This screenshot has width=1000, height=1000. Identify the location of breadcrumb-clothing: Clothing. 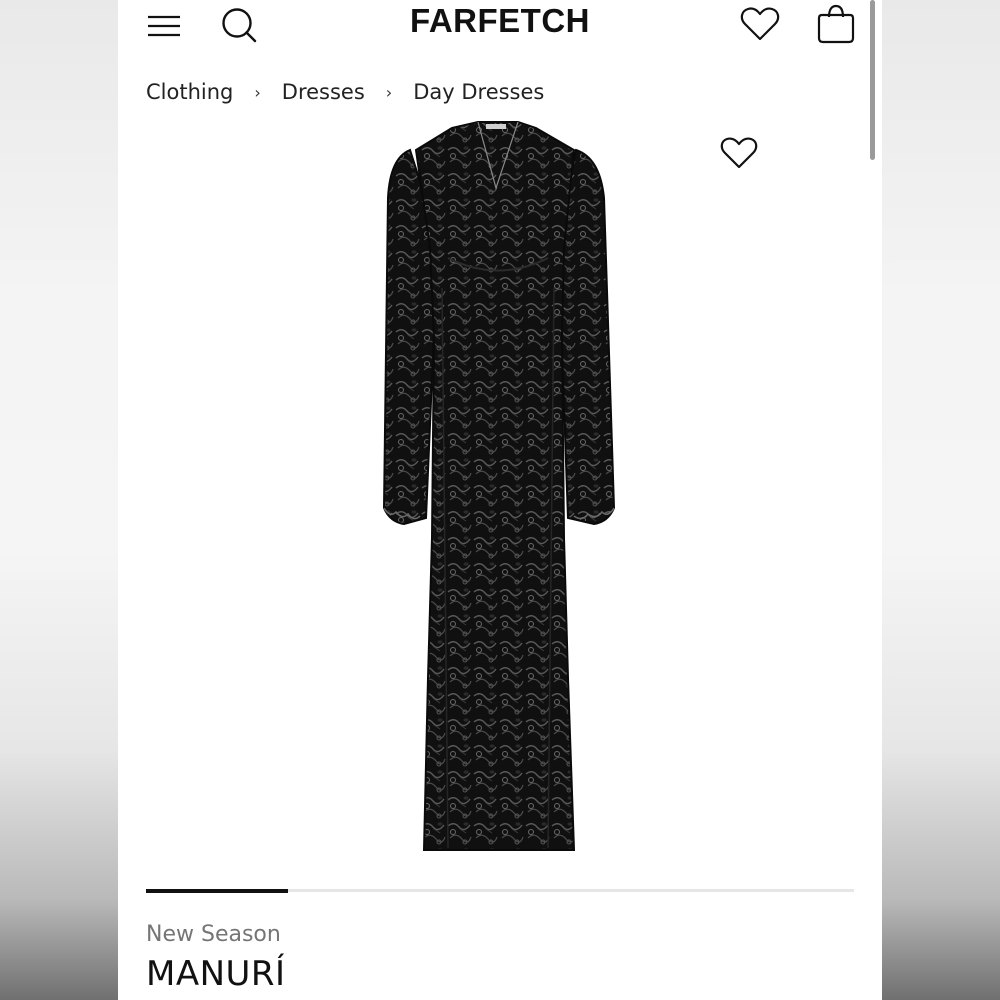
(189, 92).